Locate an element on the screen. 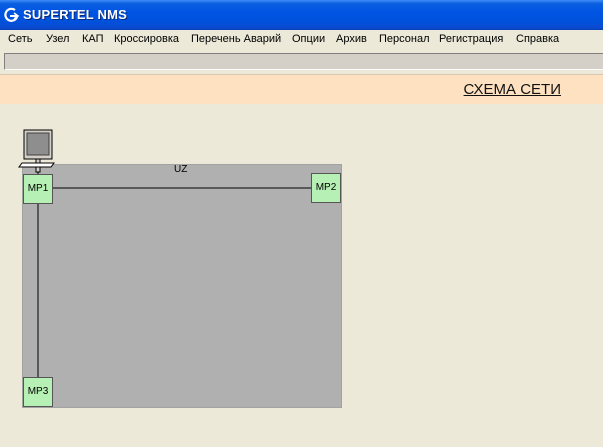 Image resolution: width=603 pixels, height=447 pixels. menu-item-personnel: Персонал is located at coordinates (404, 39).